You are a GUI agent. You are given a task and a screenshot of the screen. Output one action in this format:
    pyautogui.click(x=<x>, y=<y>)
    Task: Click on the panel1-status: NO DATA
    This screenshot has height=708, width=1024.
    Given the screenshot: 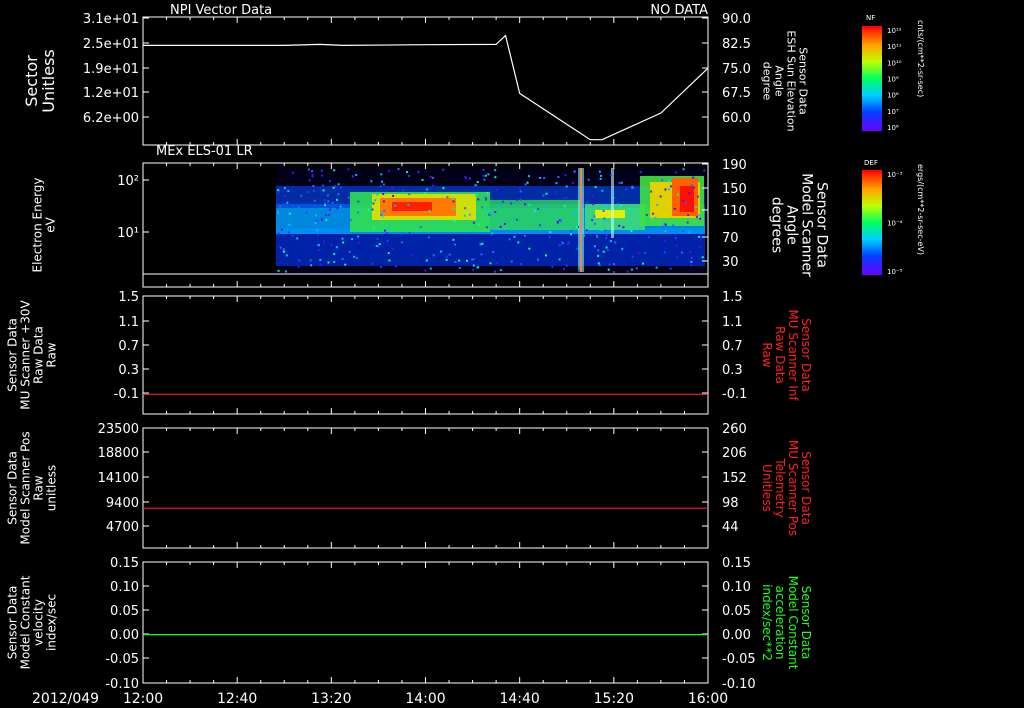 What is the action you would take?
    pyautogui.click(x=679, y=10)
    